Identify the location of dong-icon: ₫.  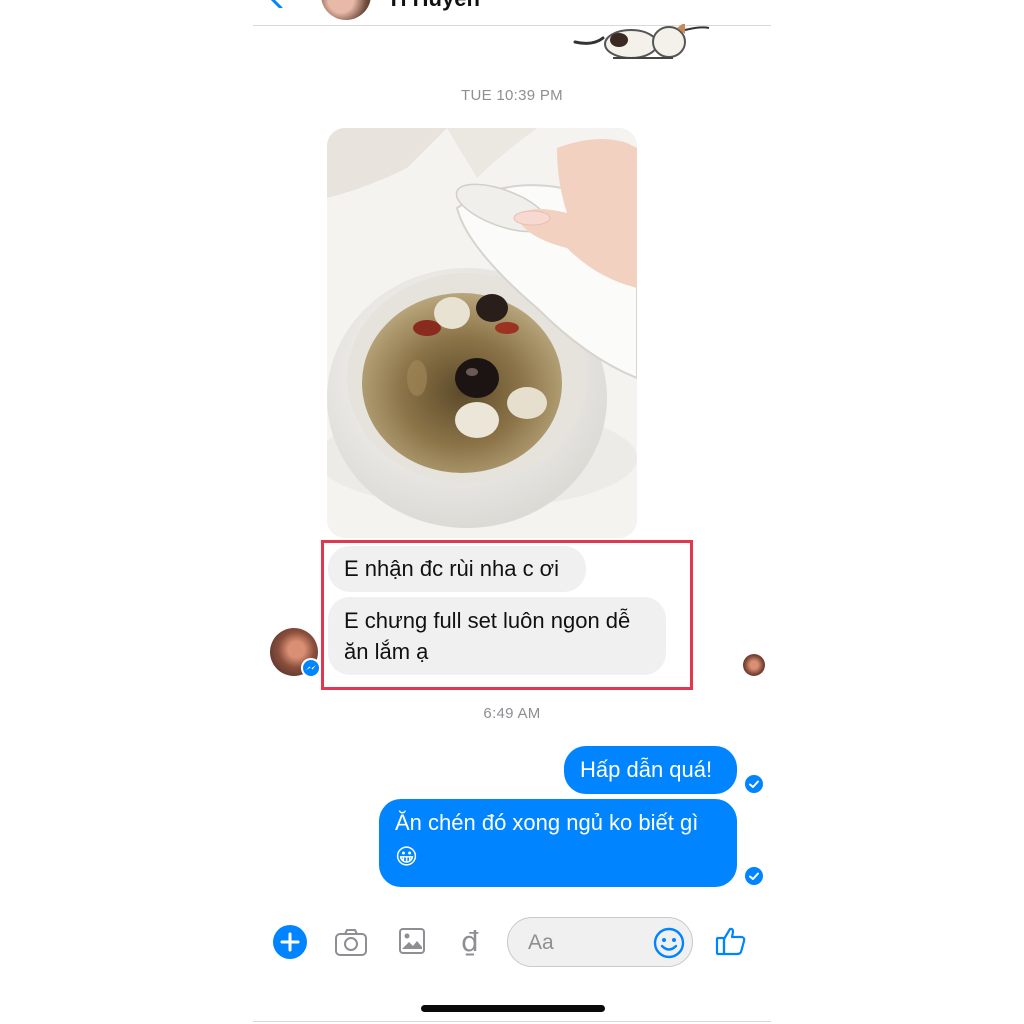
(470, 941).